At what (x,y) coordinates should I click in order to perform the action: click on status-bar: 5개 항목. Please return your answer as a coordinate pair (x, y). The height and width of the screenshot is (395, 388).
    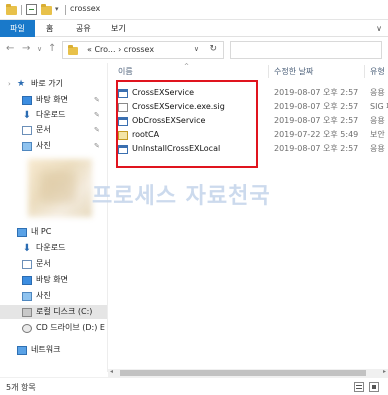
    Looking at the image, I should click on (194, 386).